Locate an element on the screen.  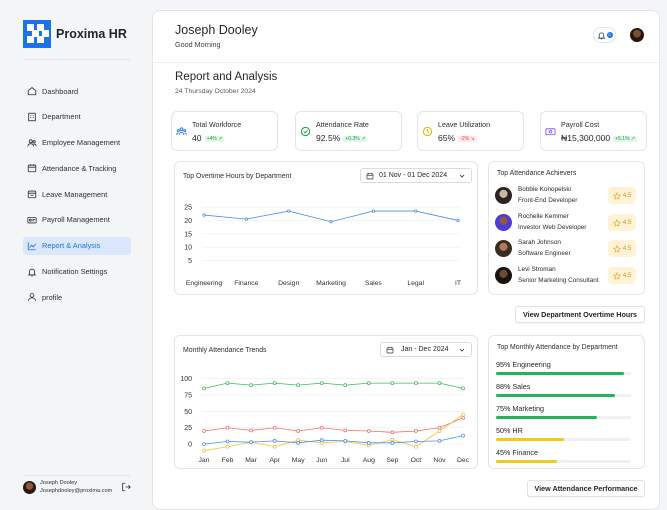
sidebar-item-profile: profile is located at coordinates (77, 297).